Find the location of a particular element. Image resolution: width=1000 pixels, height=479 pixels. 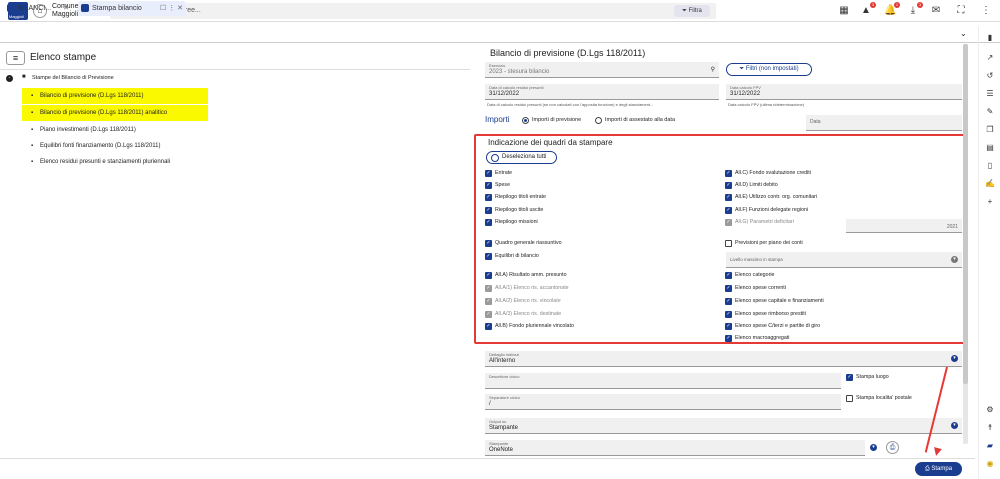

annotation-arrowhead is located at coordinates (937, 452).